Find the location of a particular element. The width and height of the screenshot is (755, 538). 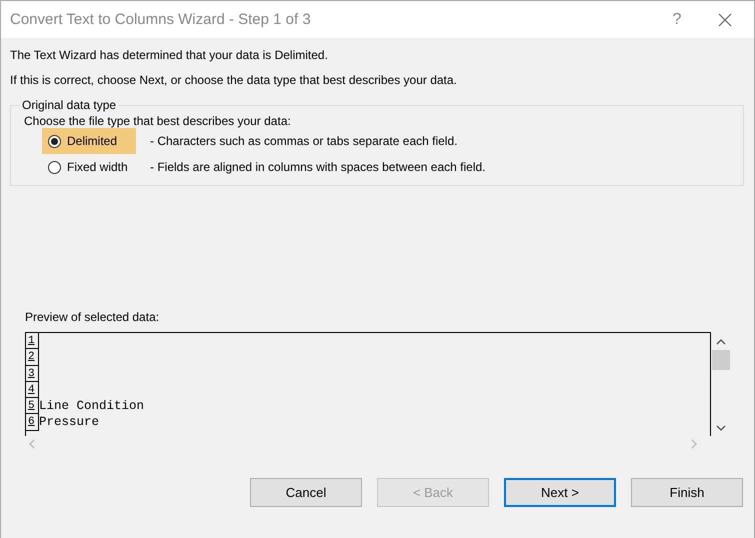

line-number: 1 is located at coordinates (32, 341).